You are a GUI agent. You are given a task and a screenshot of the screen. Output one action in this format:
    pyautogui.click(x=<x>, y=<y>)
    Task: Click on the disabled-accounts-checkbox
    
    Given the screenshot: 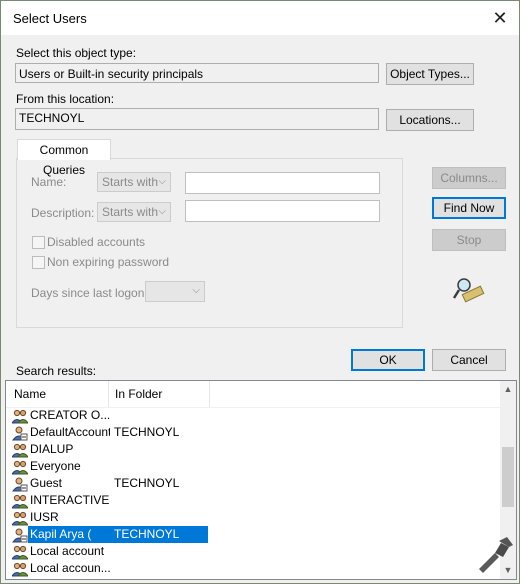 What is the action you would take?
    pyautogui.click(x=38, y=242)
    